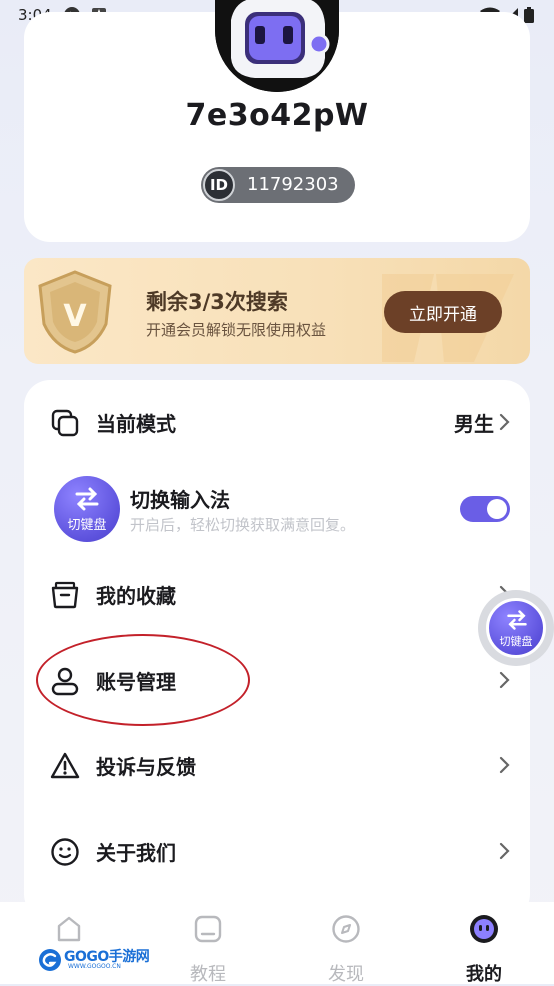  I want to click on user-id: 11792303, so click(293, 184).